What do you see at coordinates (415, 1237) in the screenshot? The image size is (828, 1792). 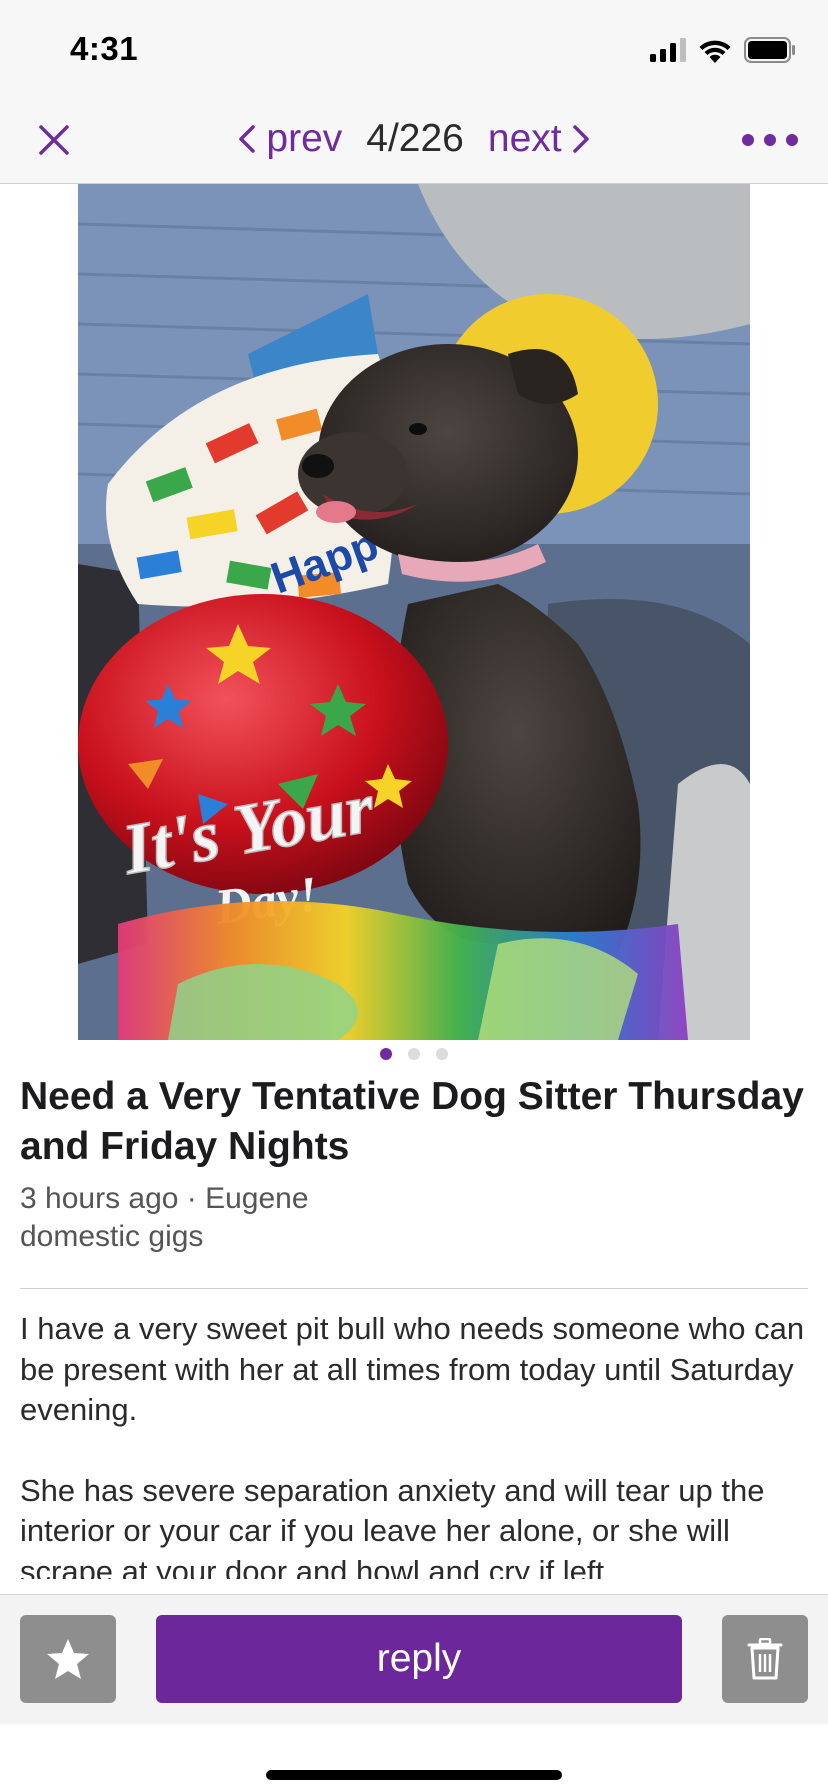 I see `post-category: domestic gigs` at bounding box center [415, 1237].